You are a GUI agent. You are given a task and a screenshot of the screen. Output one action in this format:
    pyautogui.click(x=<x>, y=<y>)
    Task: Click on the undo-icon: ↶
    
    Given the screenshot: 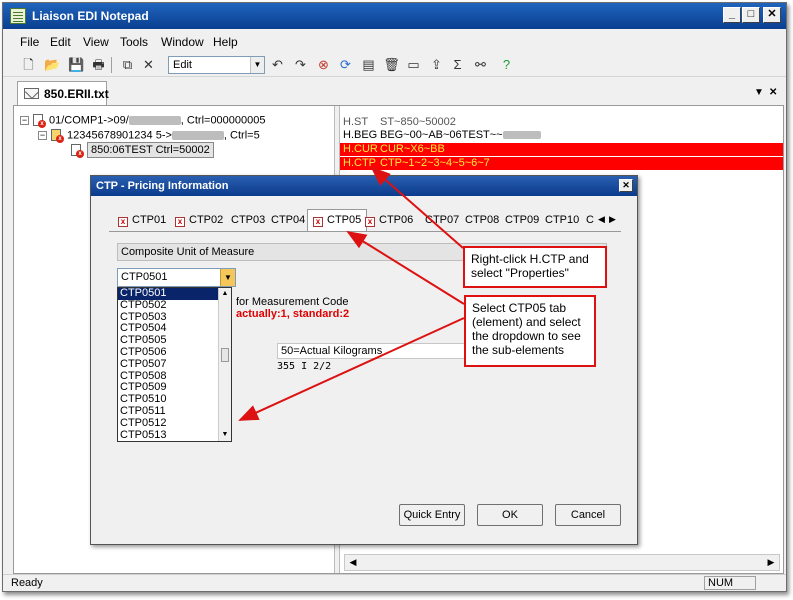 What is the action you would take?
    pyautogui.click(x=277, y=64)
    